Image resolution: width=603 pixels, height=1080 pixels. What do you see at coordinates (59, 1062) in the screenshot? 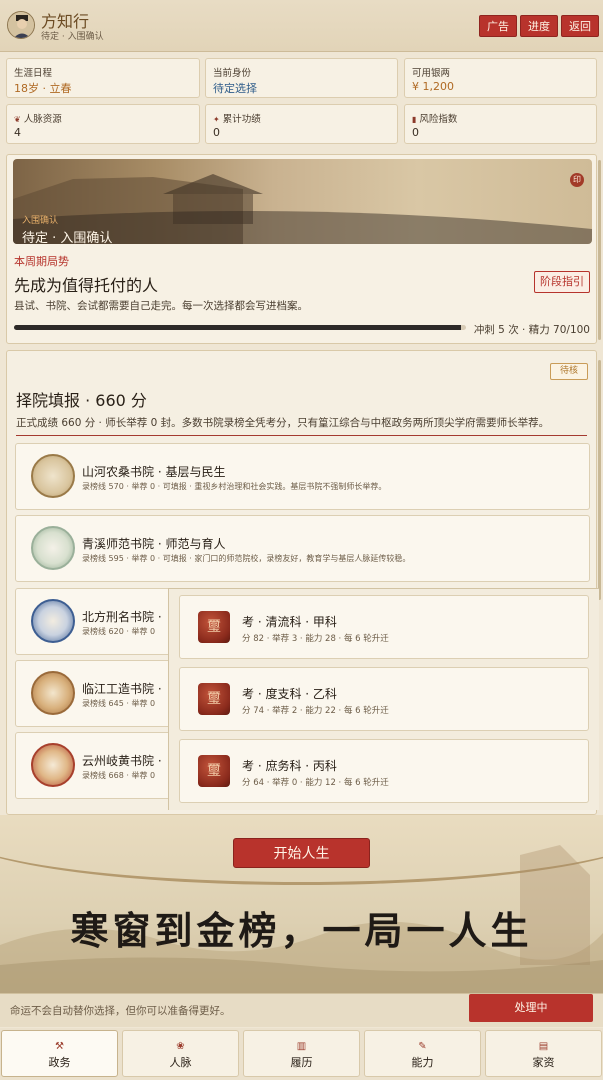
I see `nav-label: 政务` at bounding box center [59, 1062].